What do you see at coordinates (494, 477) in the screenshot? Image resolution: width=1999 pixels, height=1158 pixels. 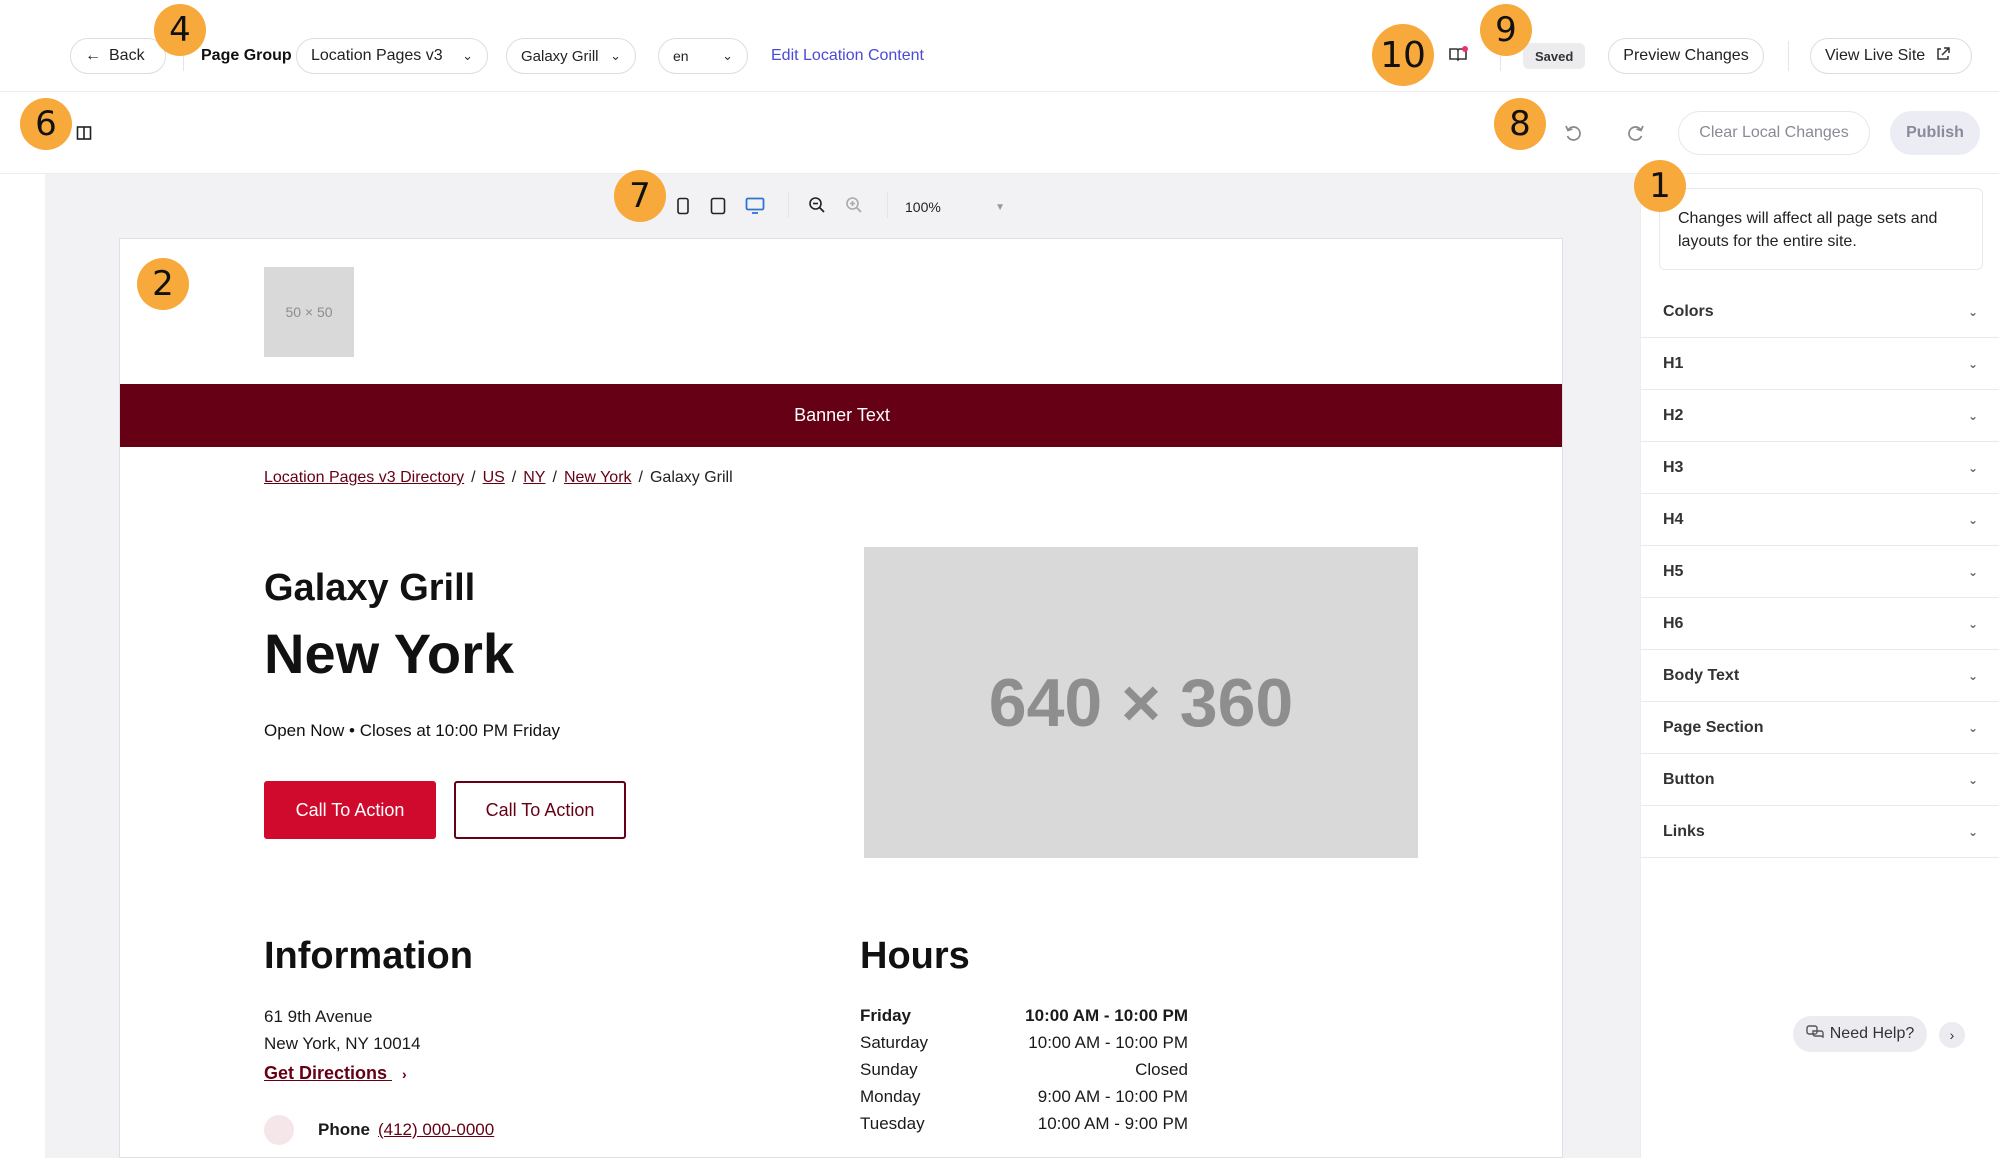 I see `breadcrumb-link-us: US` at bounding box center [494, 477].